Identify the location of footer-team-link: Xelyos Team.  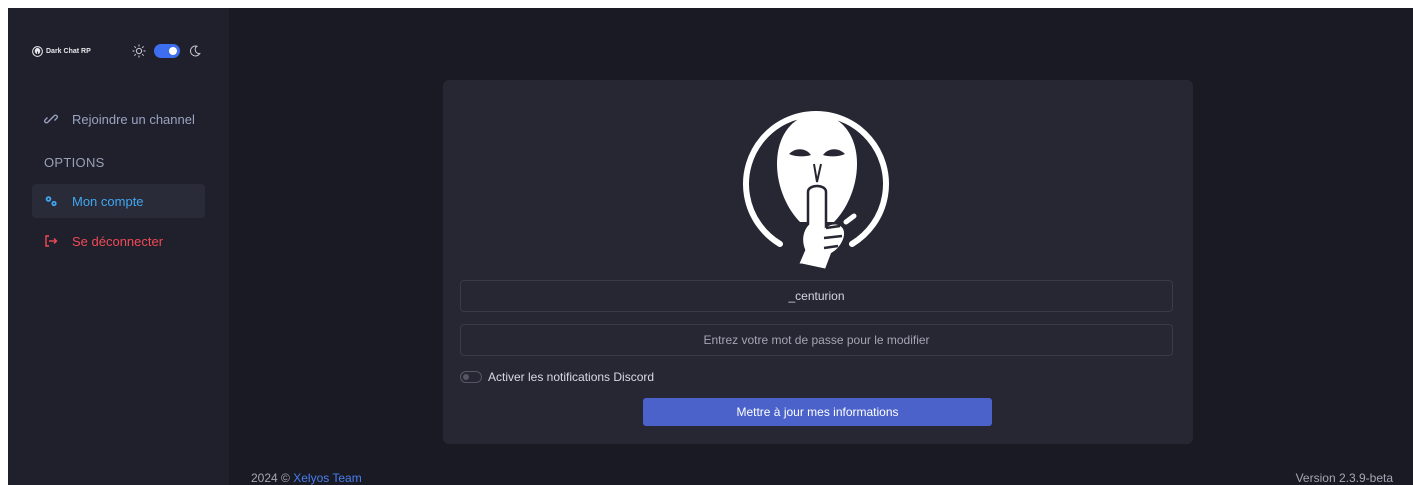
(327, 478).